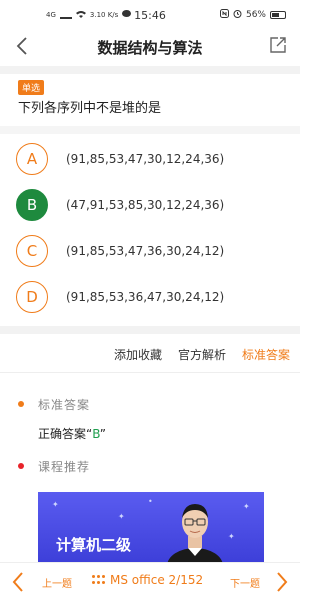  I want to click on instructor-photo, so click(195, 535).